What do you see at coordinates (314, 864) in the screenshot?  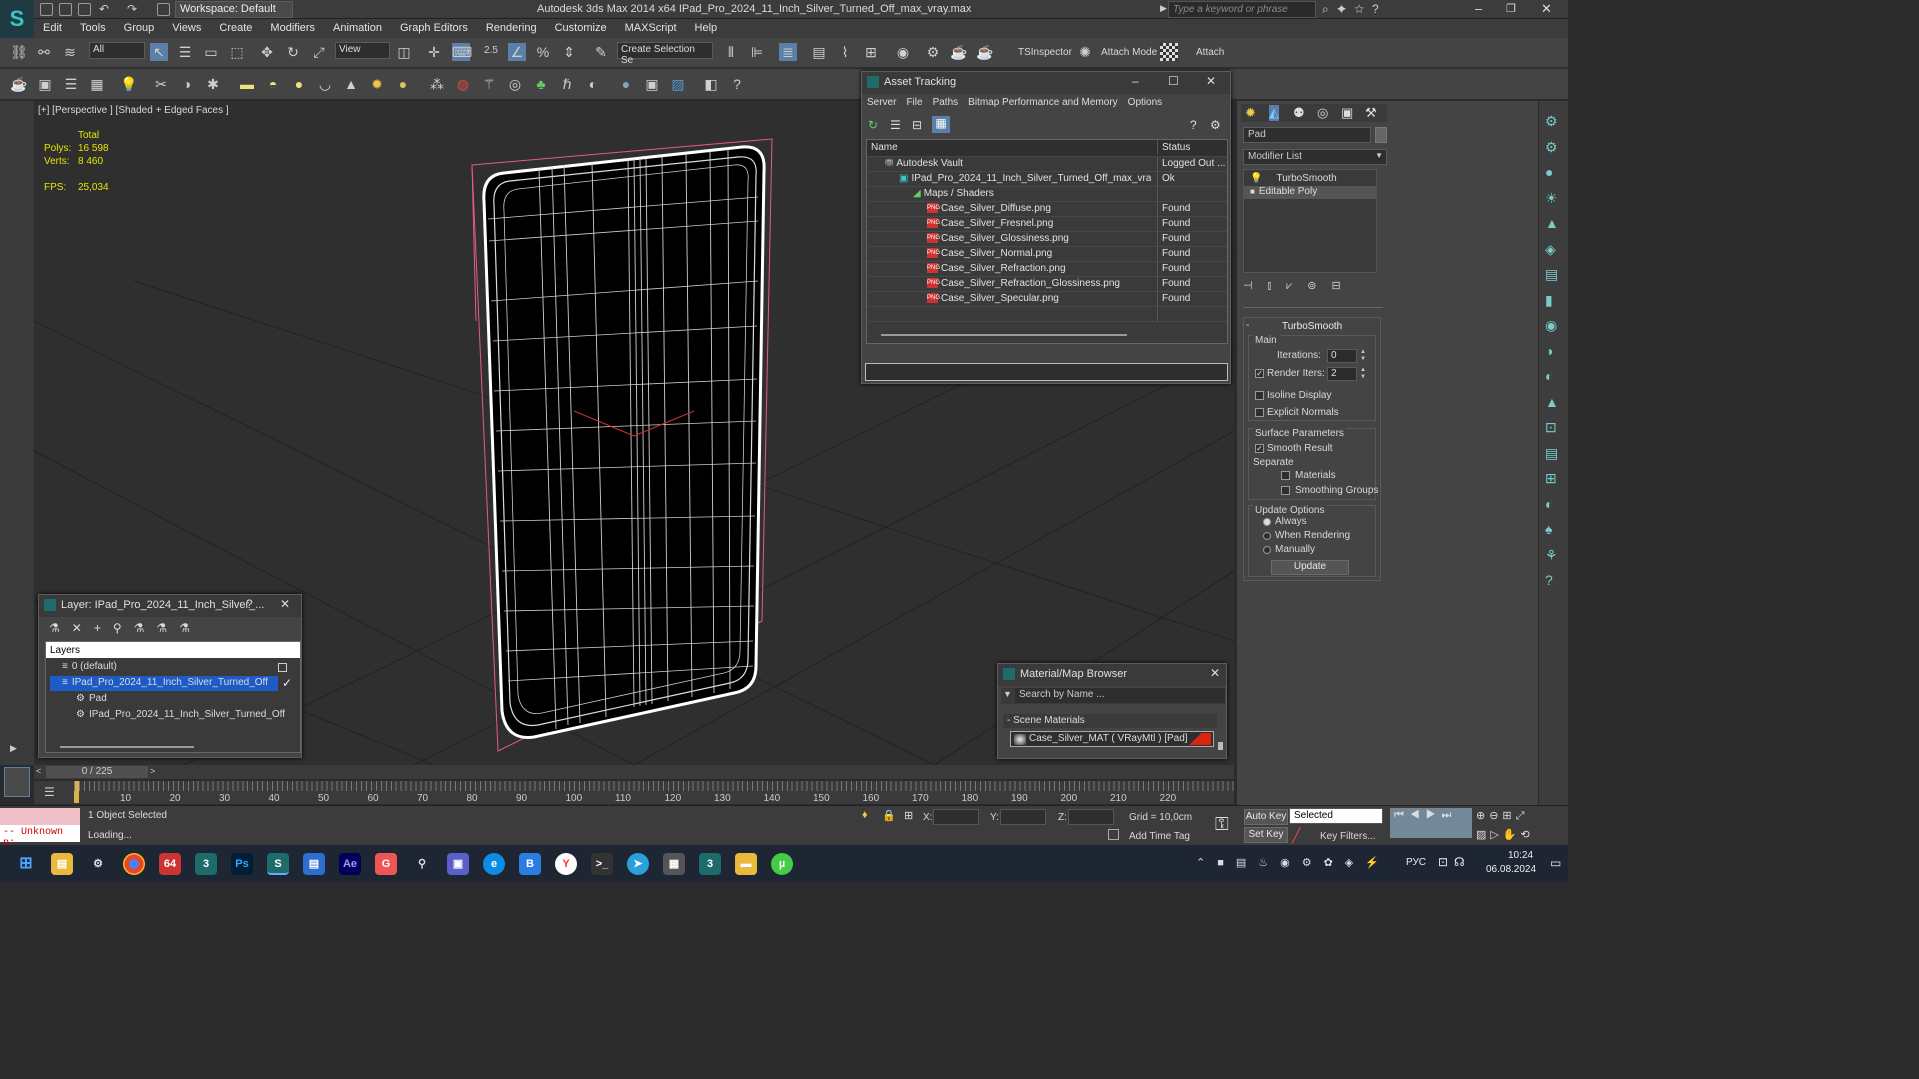 I see `notepad-icon: ▤` at bounding box center [314, 864].